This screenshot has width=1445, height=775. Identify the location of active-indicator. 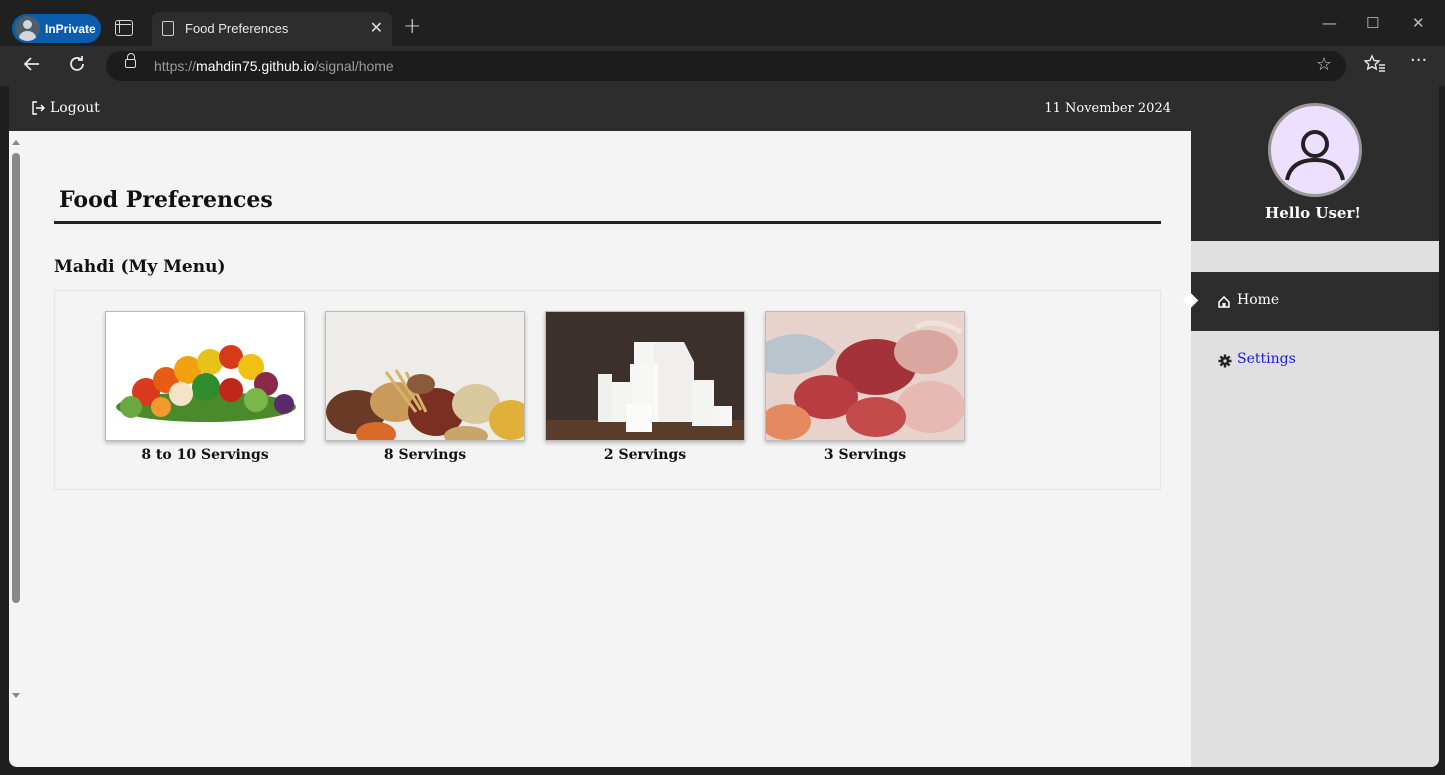
(1190, 300).